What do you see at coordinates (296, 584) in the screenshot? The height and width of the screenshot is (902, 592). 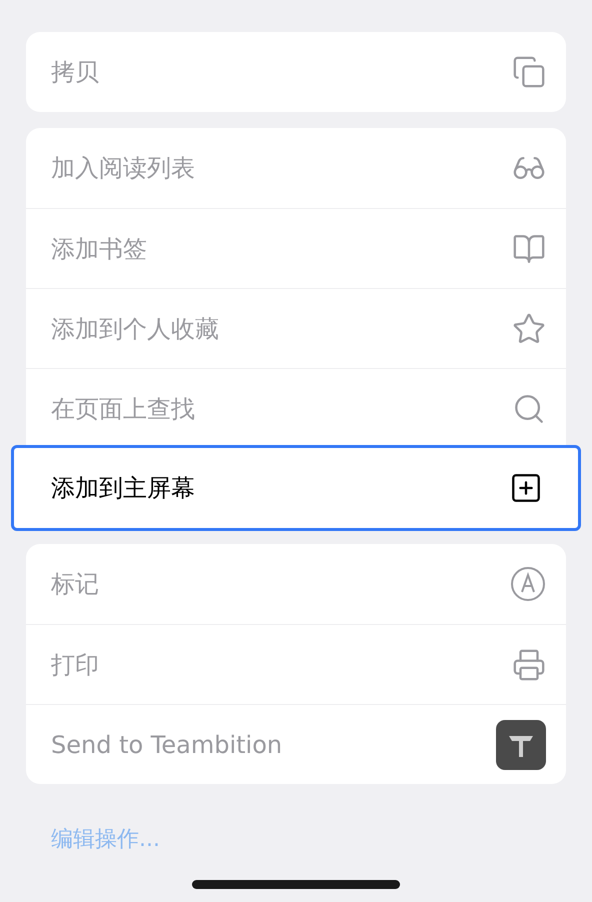 I see `action-row: 标记` at bounding box center [296, 584].